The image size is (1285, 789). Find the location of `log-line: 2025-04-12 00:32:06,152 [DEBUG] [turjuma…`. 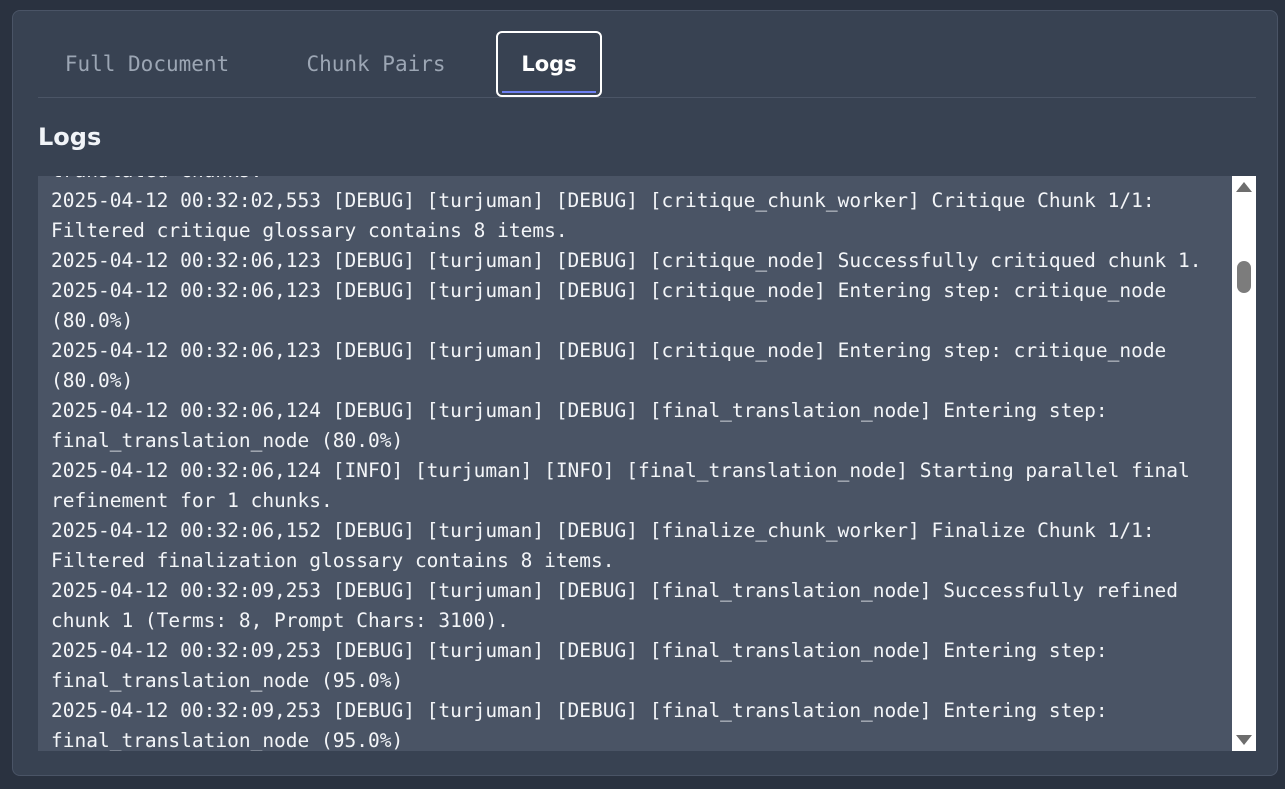

log-line: 2025-04-12 00:32:06,152 [DEBUG] [turjuma… is located at coordinates (603, 530).